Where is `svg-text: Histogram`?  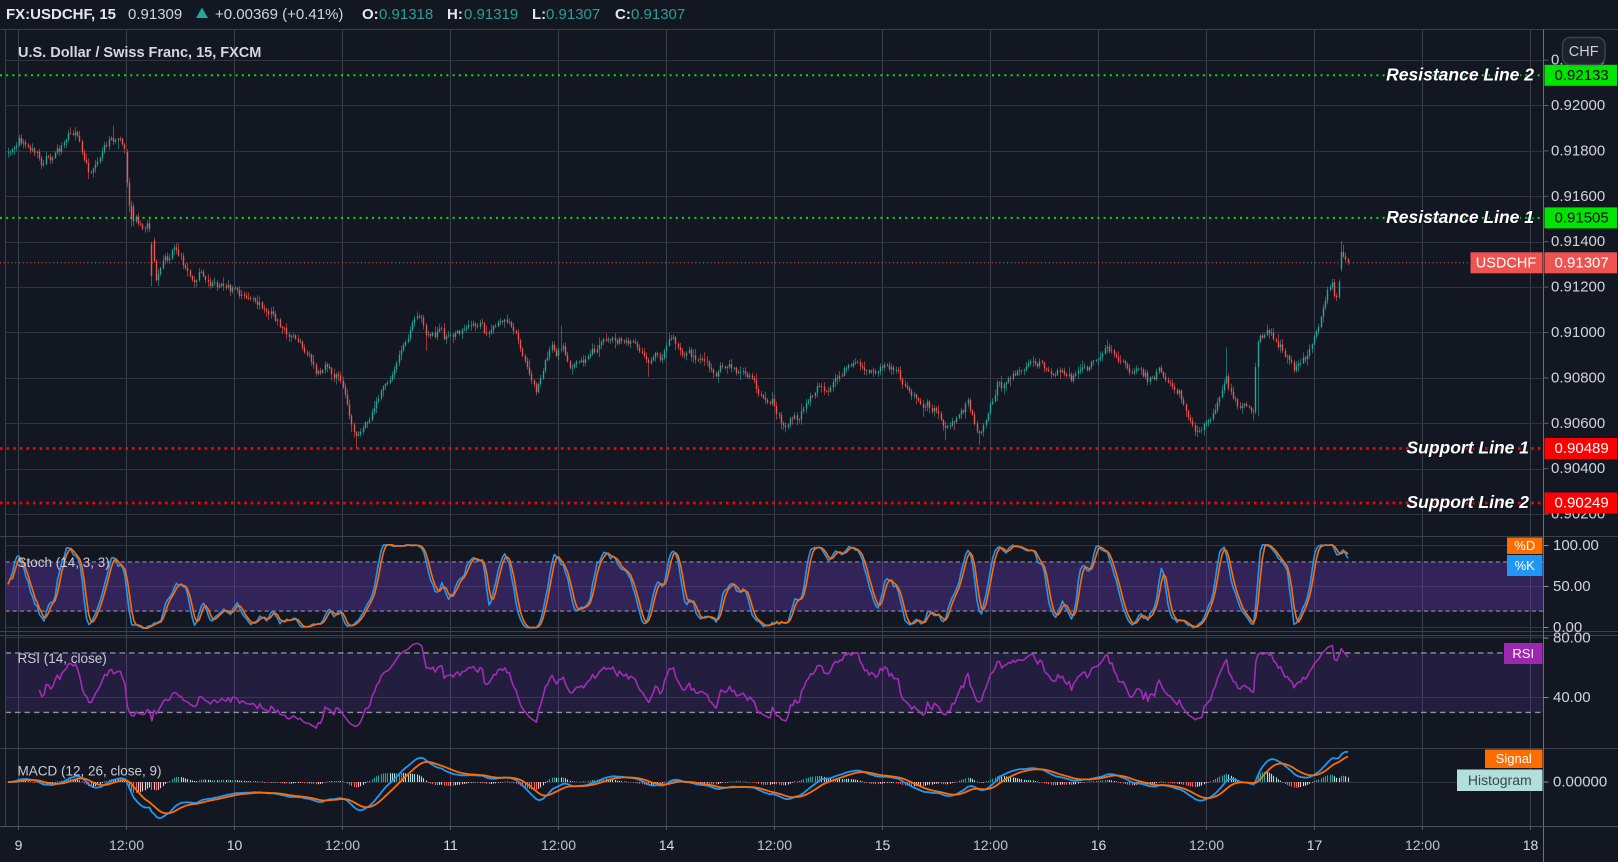 svg-text: Histogram is located at coordinates (1500, 780).